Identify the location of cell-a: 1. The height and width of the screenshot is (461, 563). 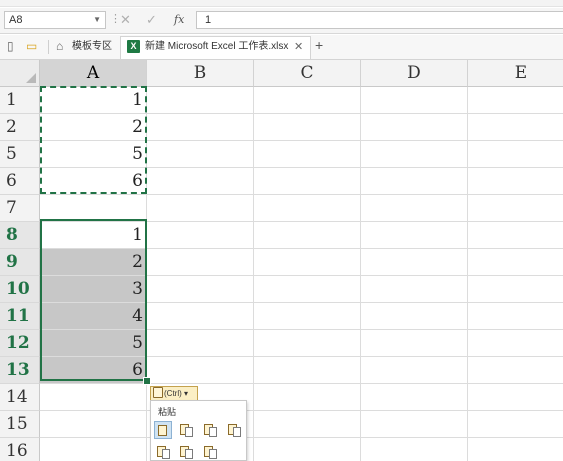
(93, 235).